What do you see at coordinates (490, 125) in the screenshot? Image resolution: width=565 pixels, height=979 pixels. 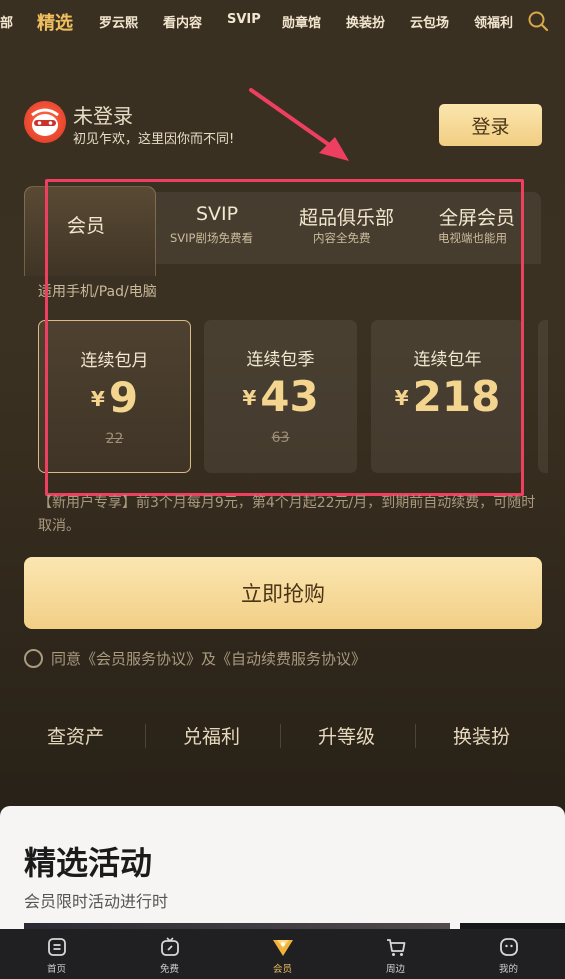 I see `login-button: 登录` at bounding box center [490, 125].